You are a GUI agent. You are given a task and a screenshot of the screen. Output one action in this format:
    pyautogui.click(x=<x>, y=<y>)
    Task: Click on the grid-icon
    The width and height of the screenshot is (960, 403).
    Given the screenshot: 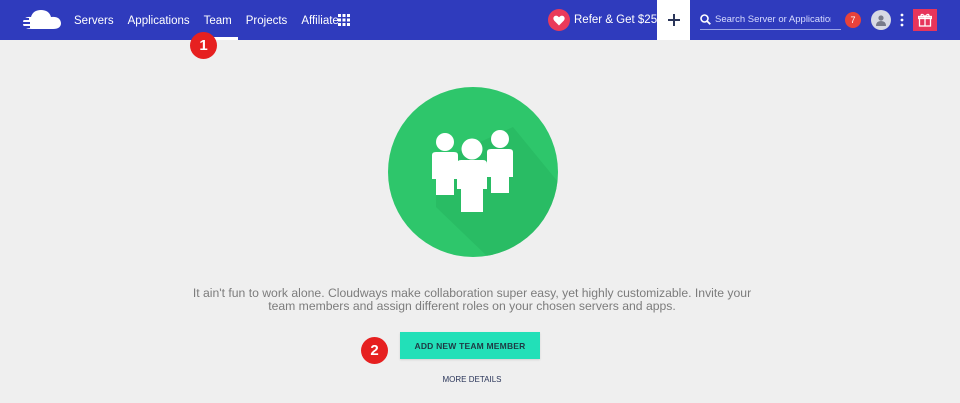 What is the action you would take?
    pyautogui.click(x=344, y=20)
    